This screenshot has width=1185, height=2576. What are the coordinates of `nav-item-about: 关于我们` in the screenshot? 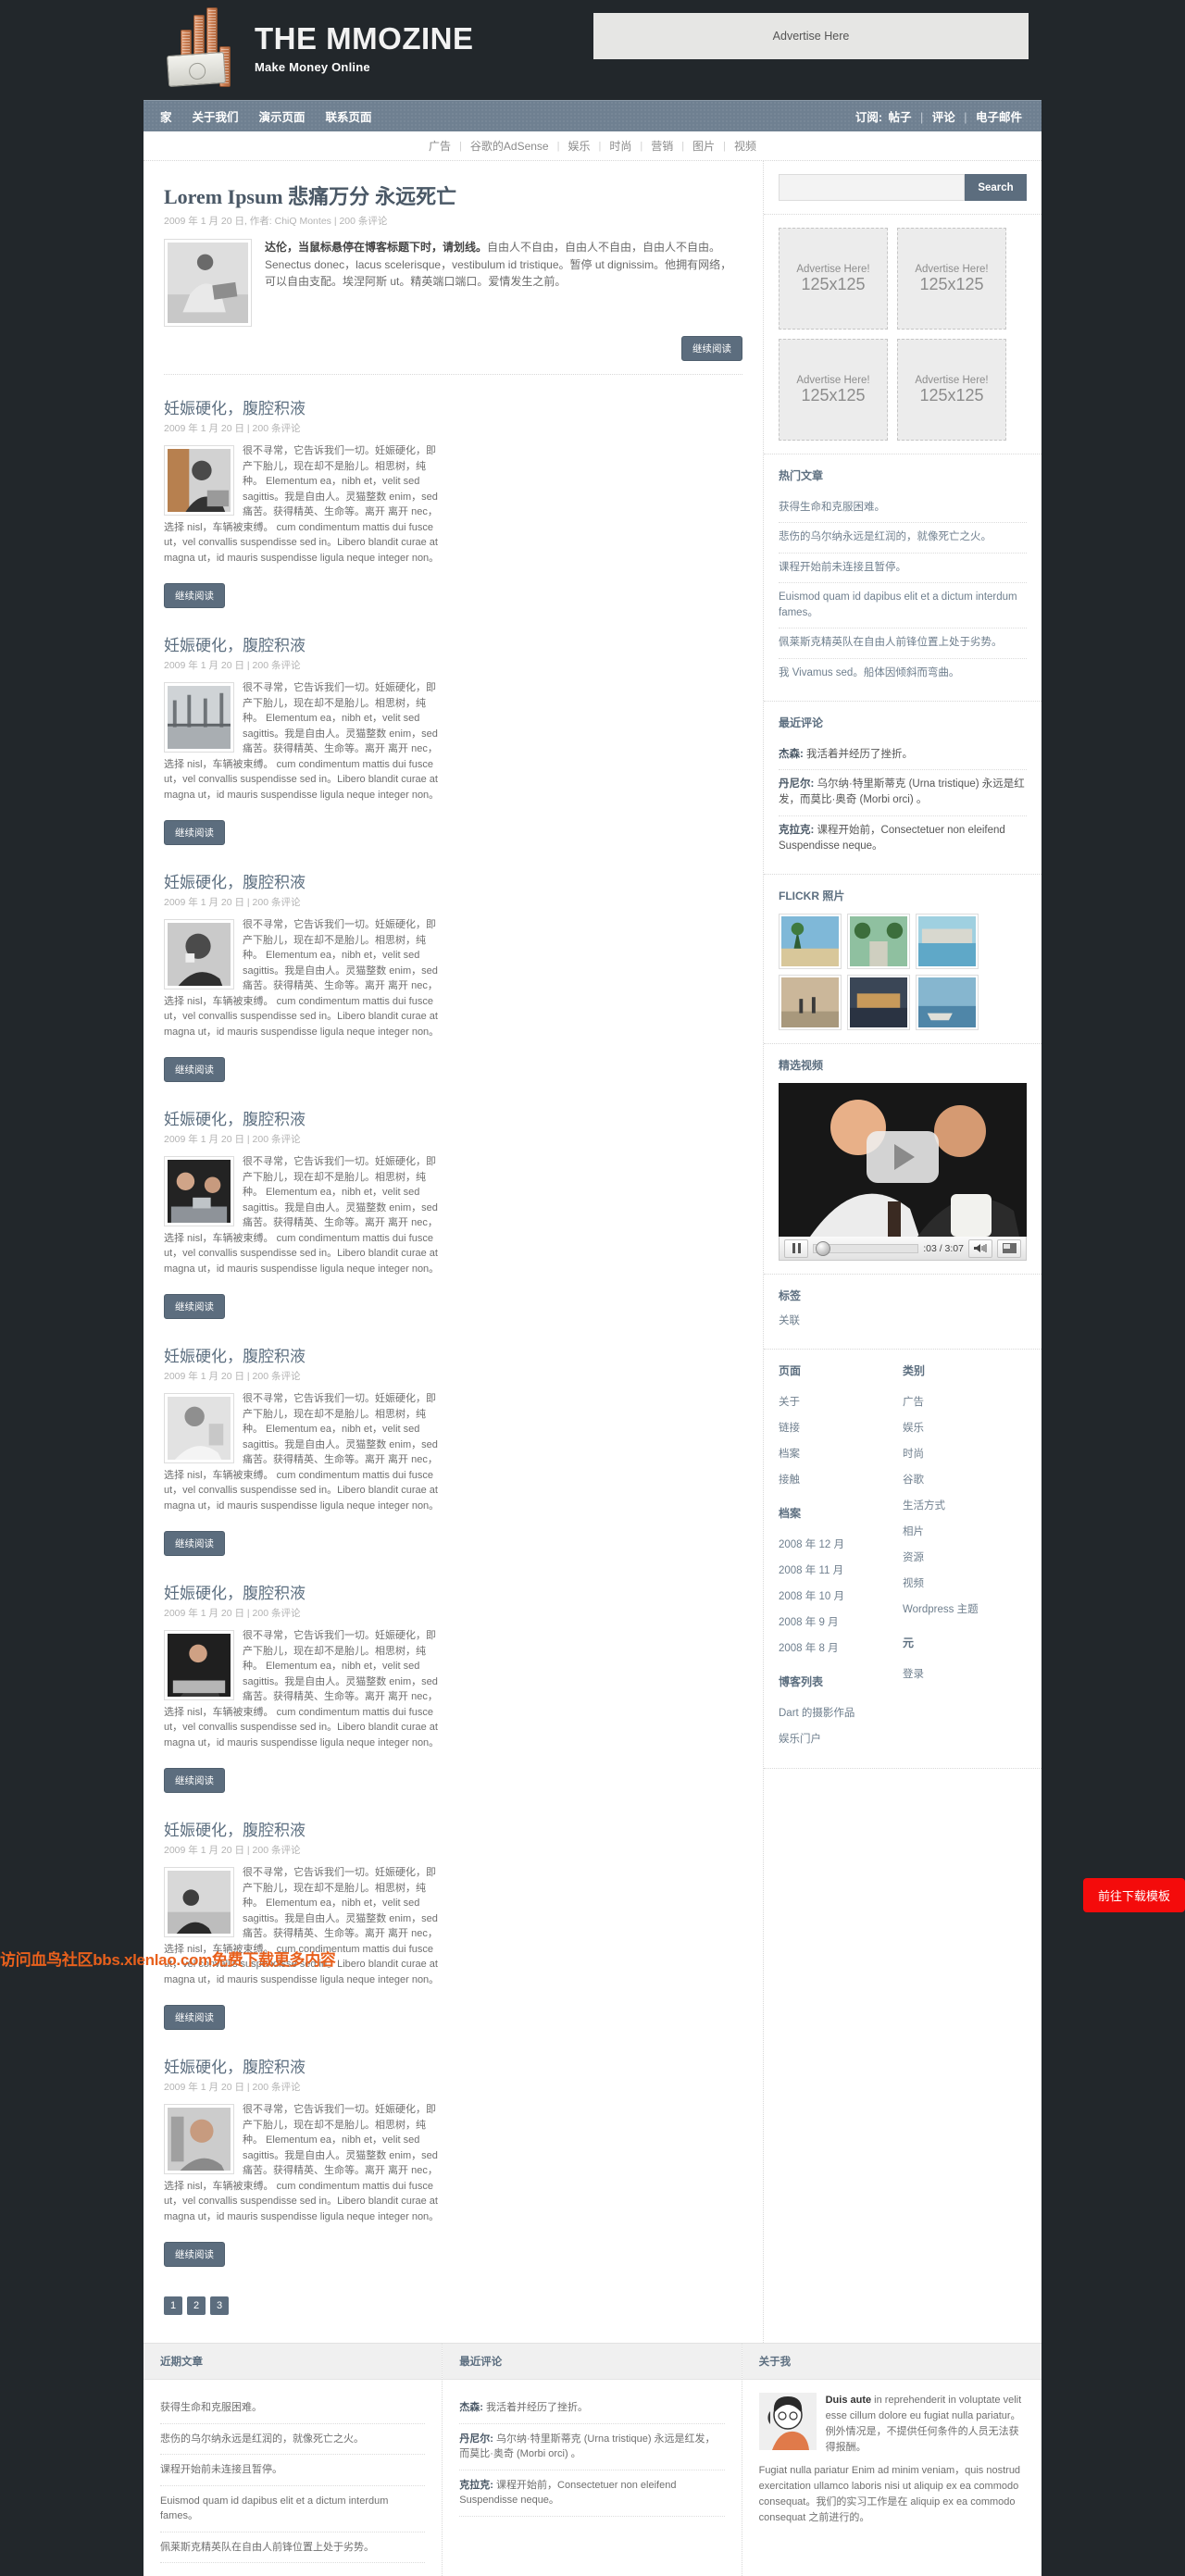 It's located at (216, 116).